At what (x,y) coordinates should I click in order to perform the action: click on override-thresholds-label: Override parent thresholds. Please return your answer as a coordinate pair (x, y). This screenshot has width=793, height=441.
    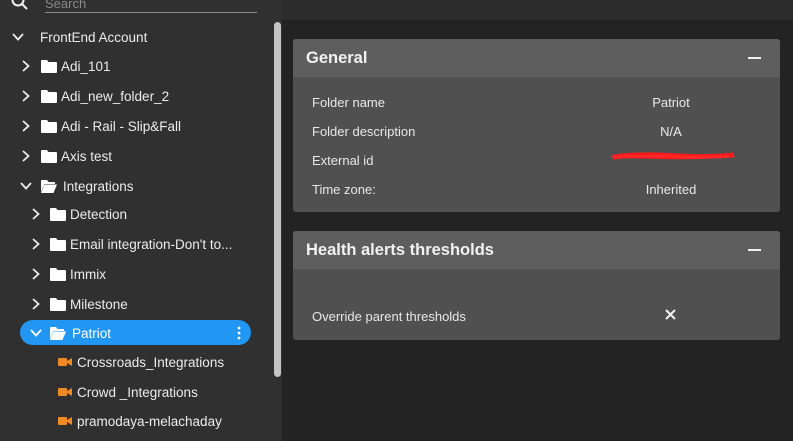
    Looking at the image, I should click on (389, 316).